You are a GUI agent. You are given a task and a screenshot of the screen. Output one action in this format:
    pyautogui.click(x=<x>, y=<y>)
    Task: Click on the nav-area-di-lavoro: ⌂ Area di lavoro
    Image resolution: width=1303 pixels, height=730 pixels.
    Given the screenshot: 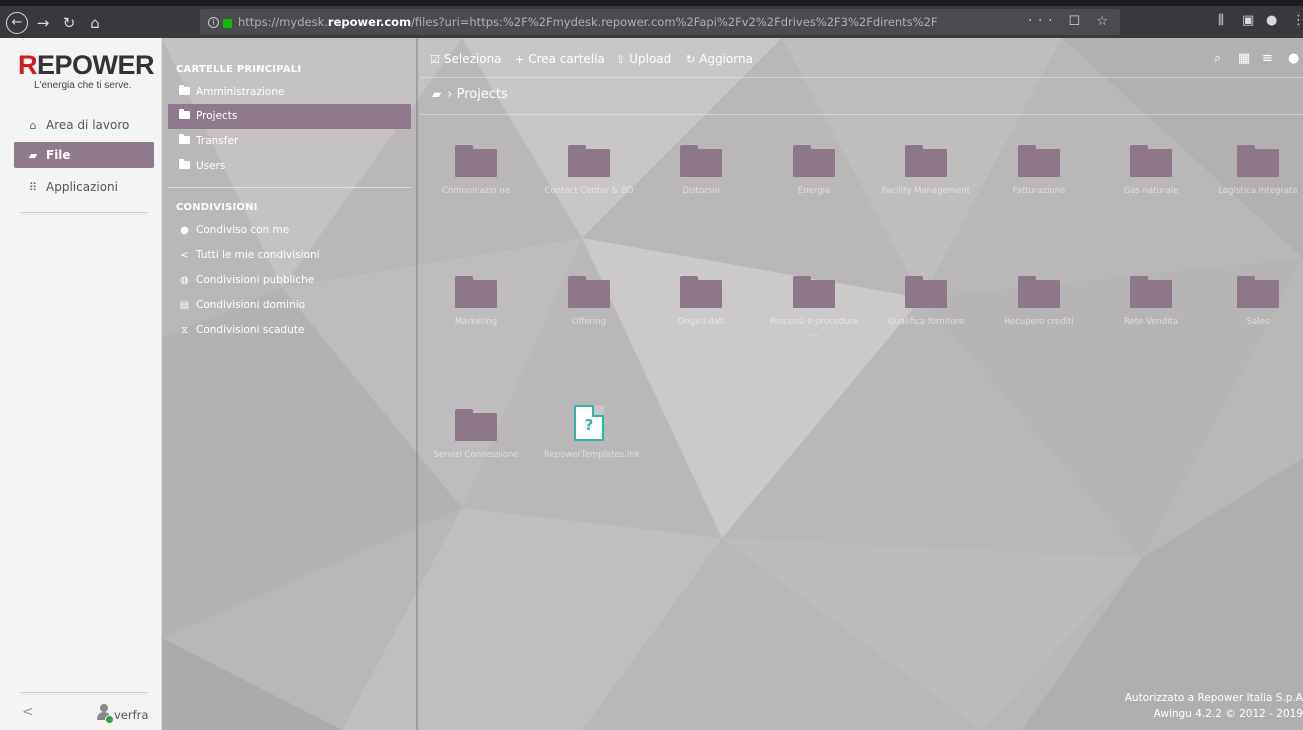 What is the action you would take?
    pyautogui.click(x=84, y=125)
    